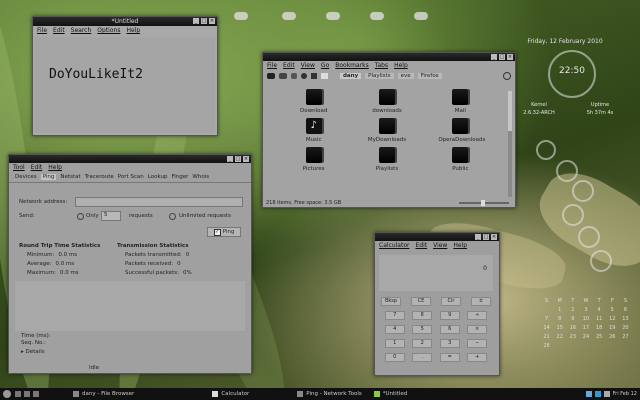 The height and width of the screenshot is (400, 640). What do you see at coordinates (460, 159) in the screenshot?
I see `folder-item: Public` at bounding box center [460, 159].